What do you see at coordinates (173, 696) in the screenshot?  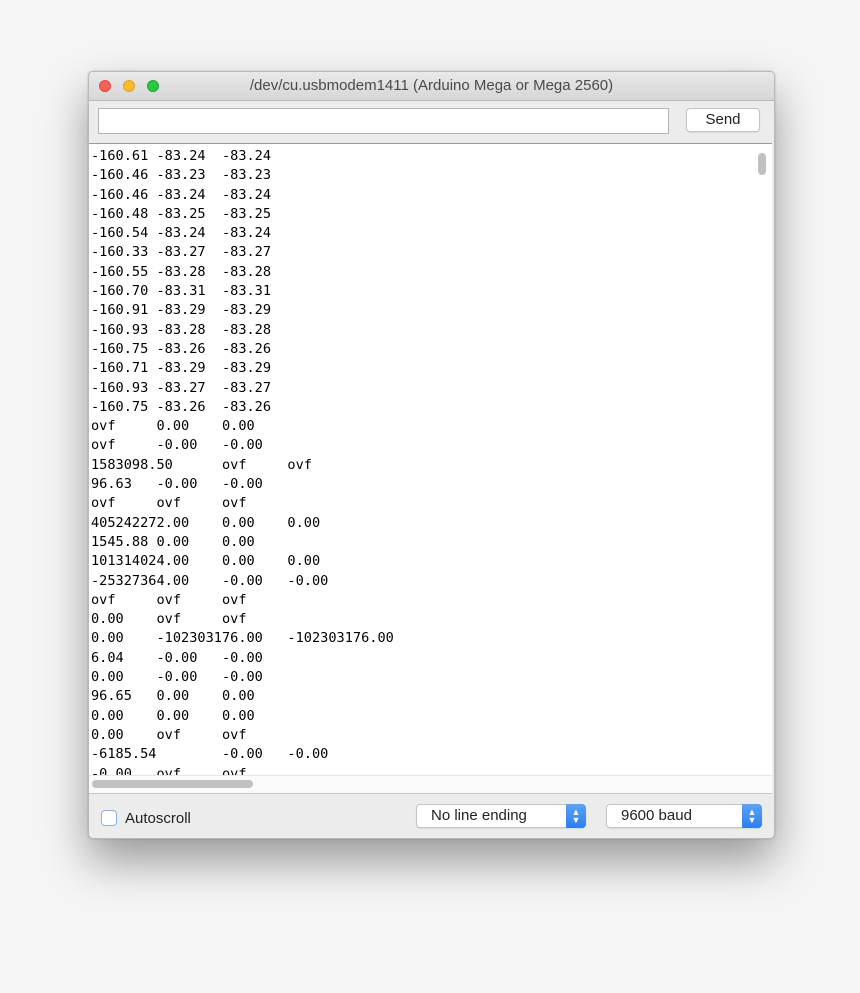 I see `serial-output-line: 96.65 0.00 0.00` at bounding box center [173, 696].